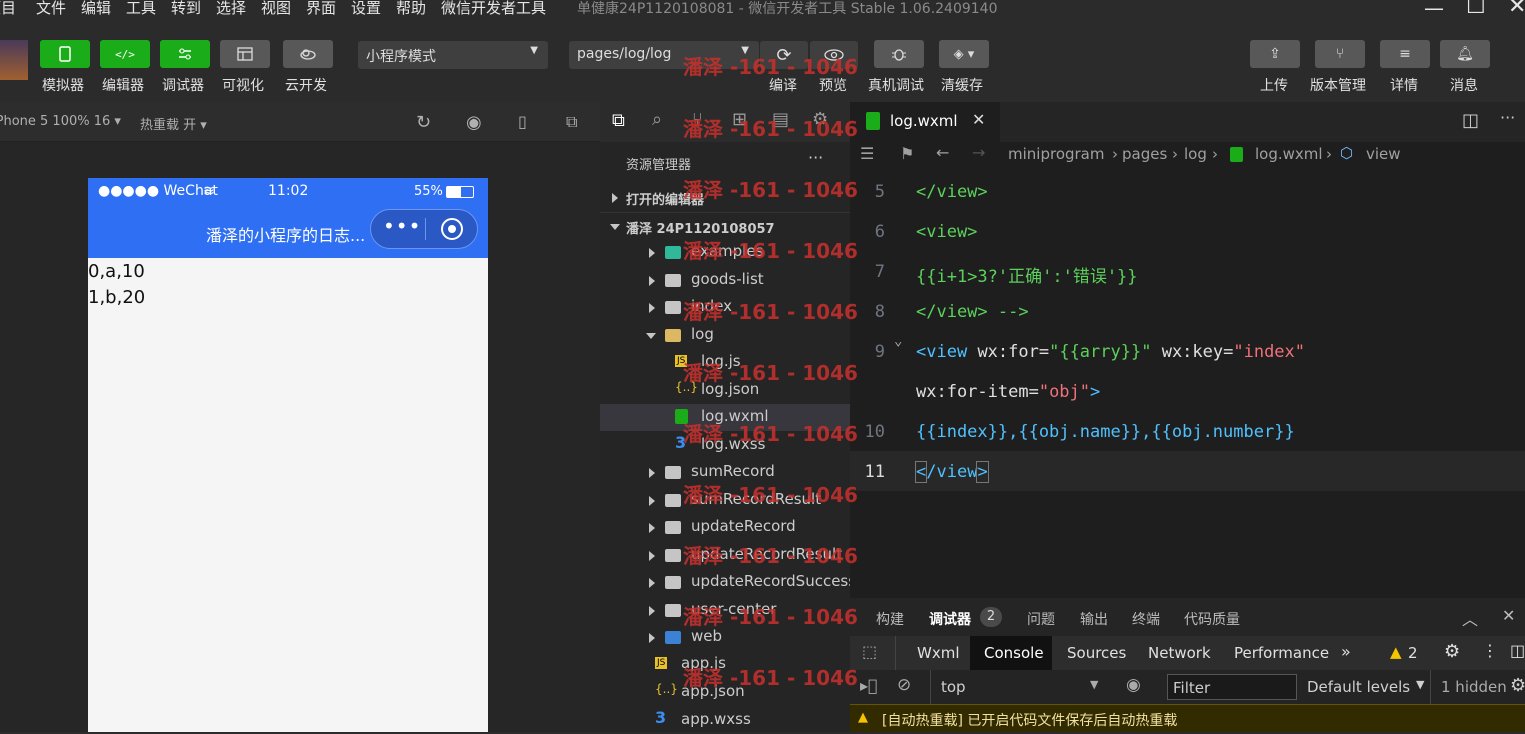 This screenshot has width=1525, height=734. Describe the element at coordinates (725, 280) in the screenshot. I see `tree-item-goods-list: goods-list` at that location.